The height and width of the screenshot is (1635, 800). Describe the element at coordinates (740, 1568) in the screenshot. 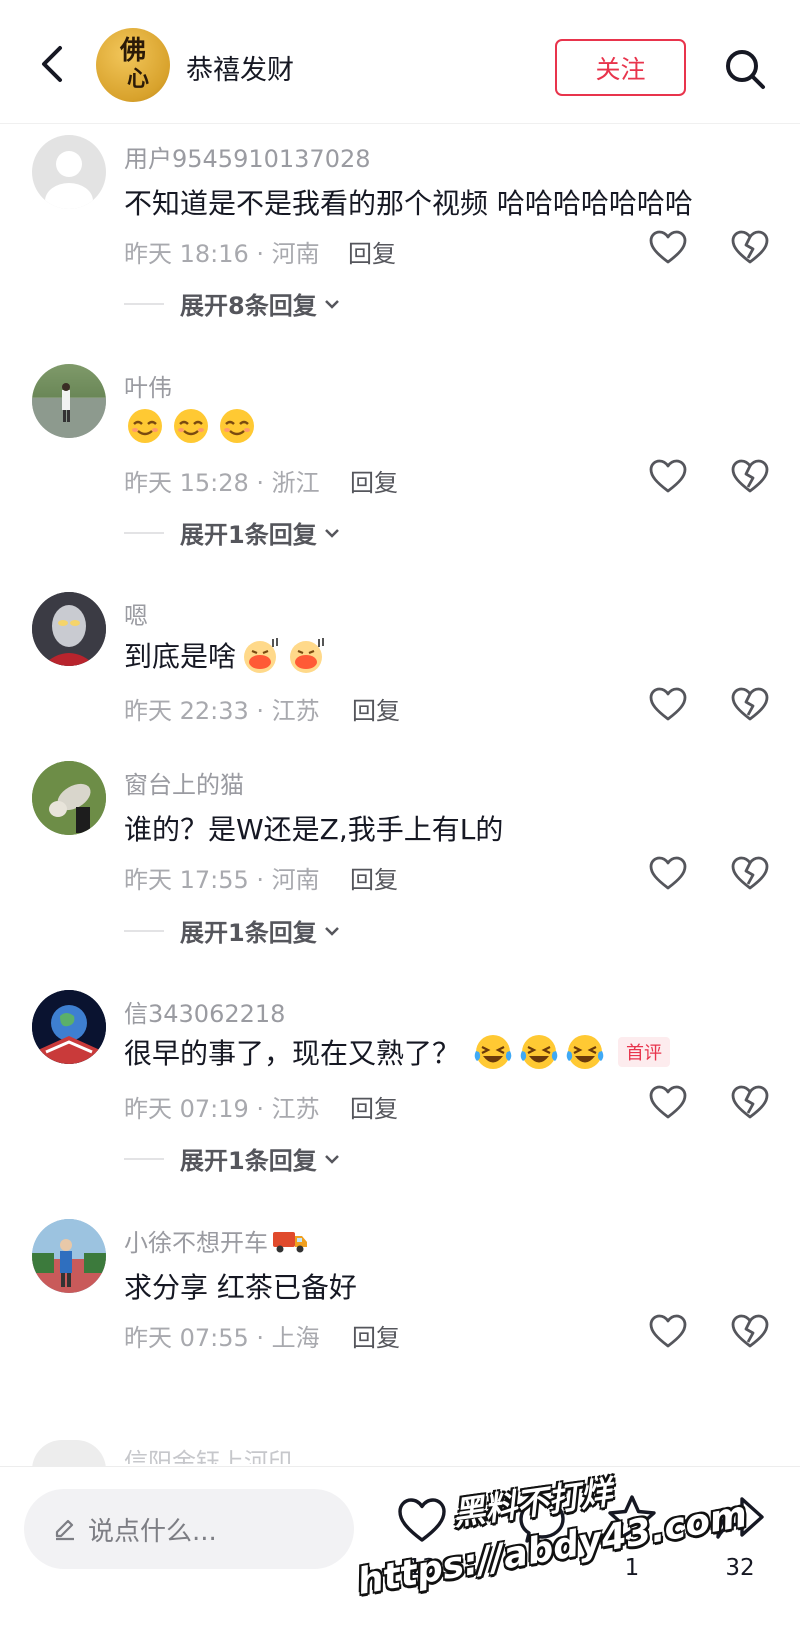

I see `share-count: 32` at that location.